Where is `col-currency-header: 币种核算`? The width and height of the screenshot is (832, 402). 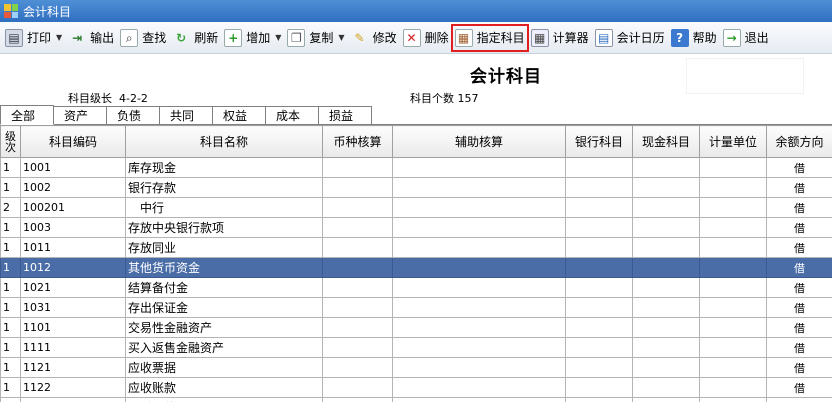
col-currency-header: 币种核算 is located at coordinates (357, 141).